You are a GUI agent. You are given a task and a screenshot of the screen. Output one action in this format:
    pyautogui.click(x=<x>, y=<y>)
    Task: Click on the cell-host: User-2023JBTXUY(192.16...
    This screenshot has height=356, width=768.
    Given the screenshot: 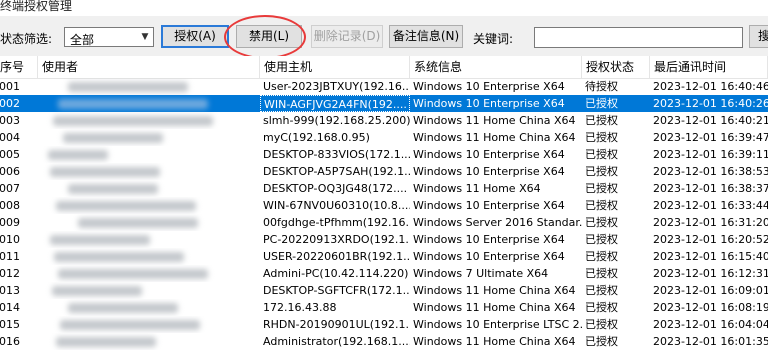 What is the action you would take?
    pyautogui.click(x=336, y=86)
    